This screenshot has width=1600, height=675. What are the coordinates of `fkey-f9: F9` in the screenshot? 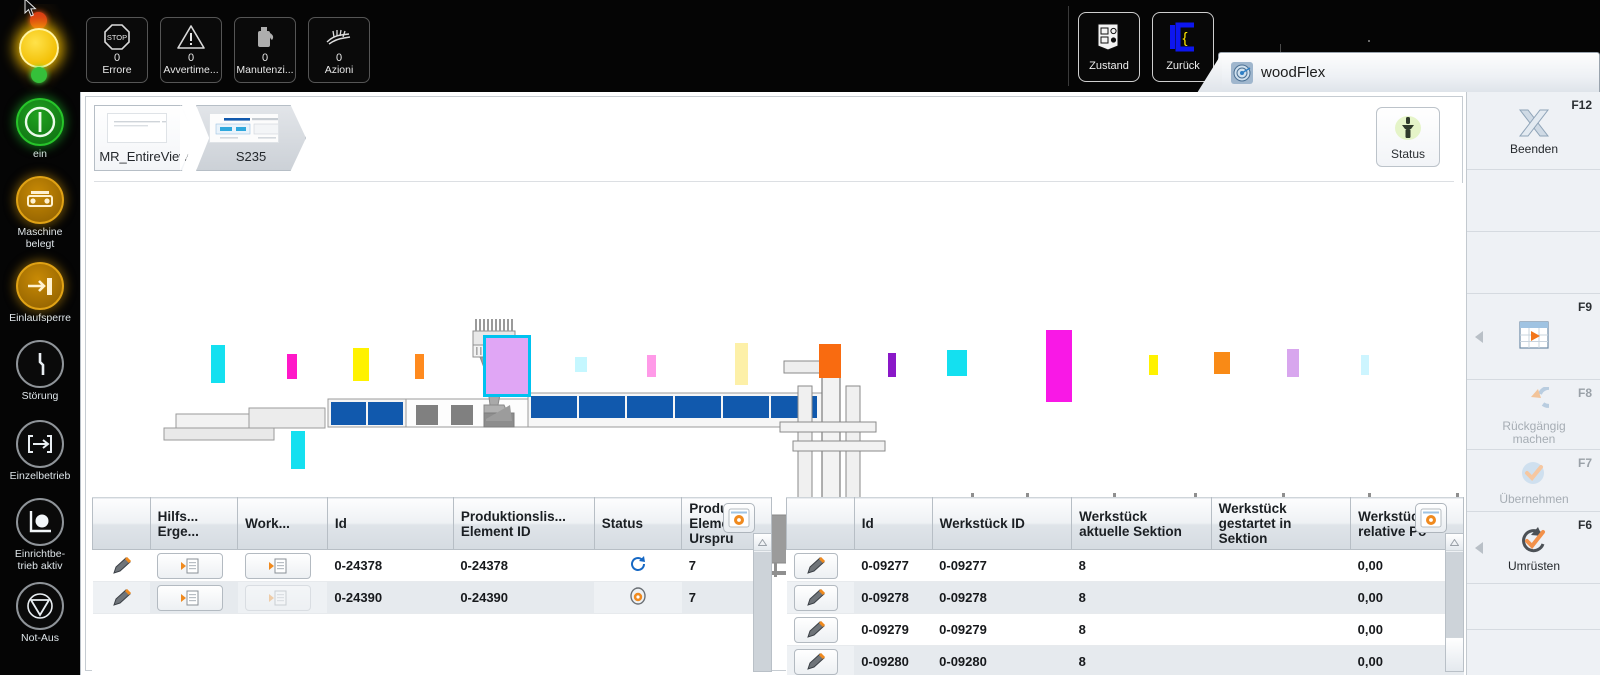 It's located at (1533, 337).